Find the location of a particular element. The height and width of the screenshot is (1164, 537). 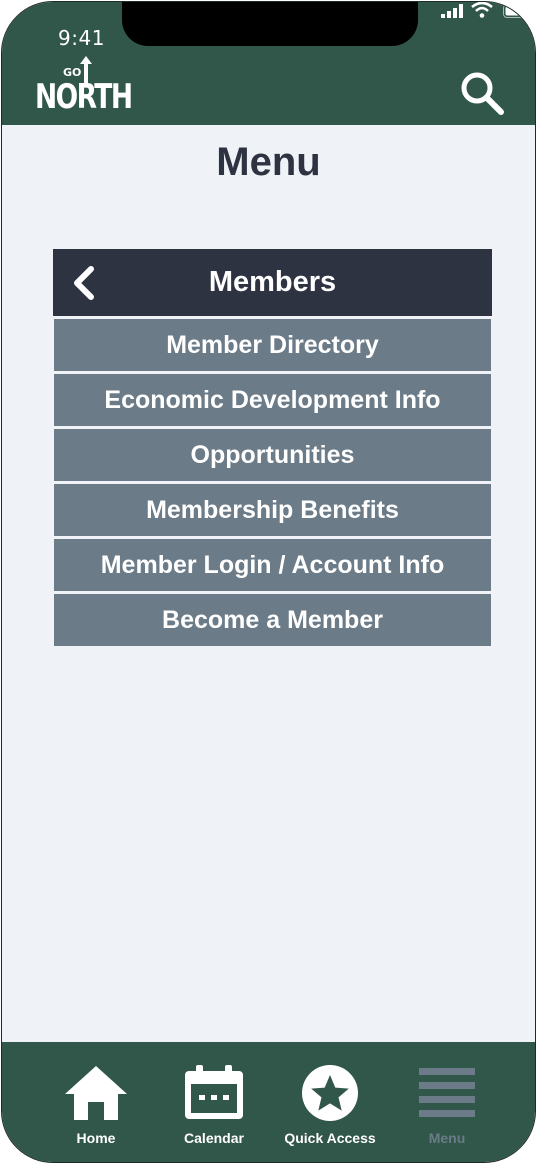

tab-quick-access-label: Quick Access is located at coordinates (330, 1138).